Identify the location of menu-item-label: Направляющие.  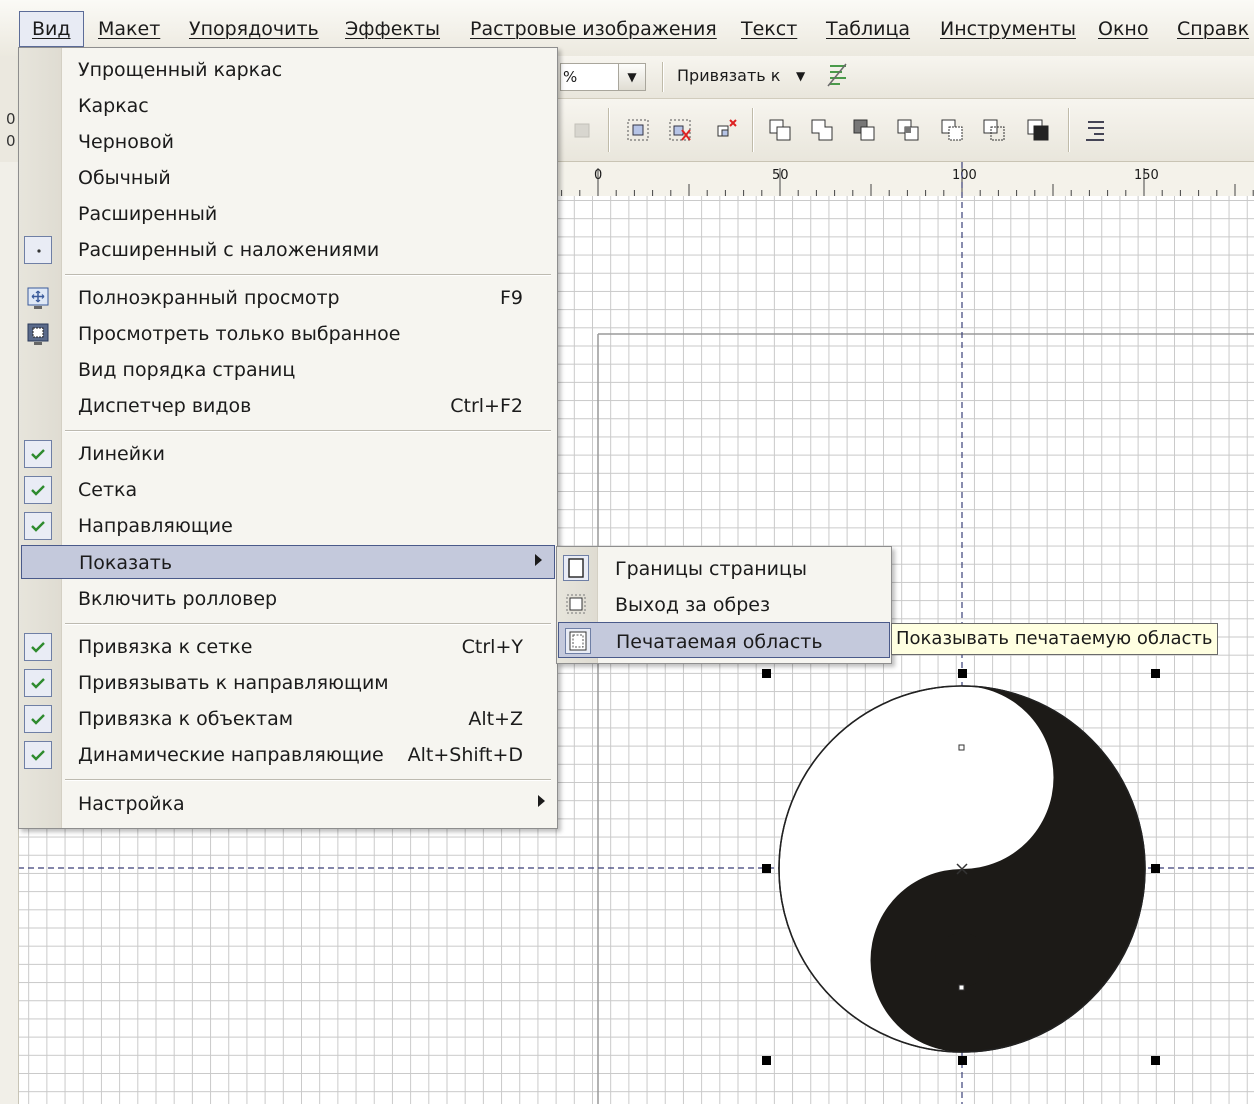
(155, 526).